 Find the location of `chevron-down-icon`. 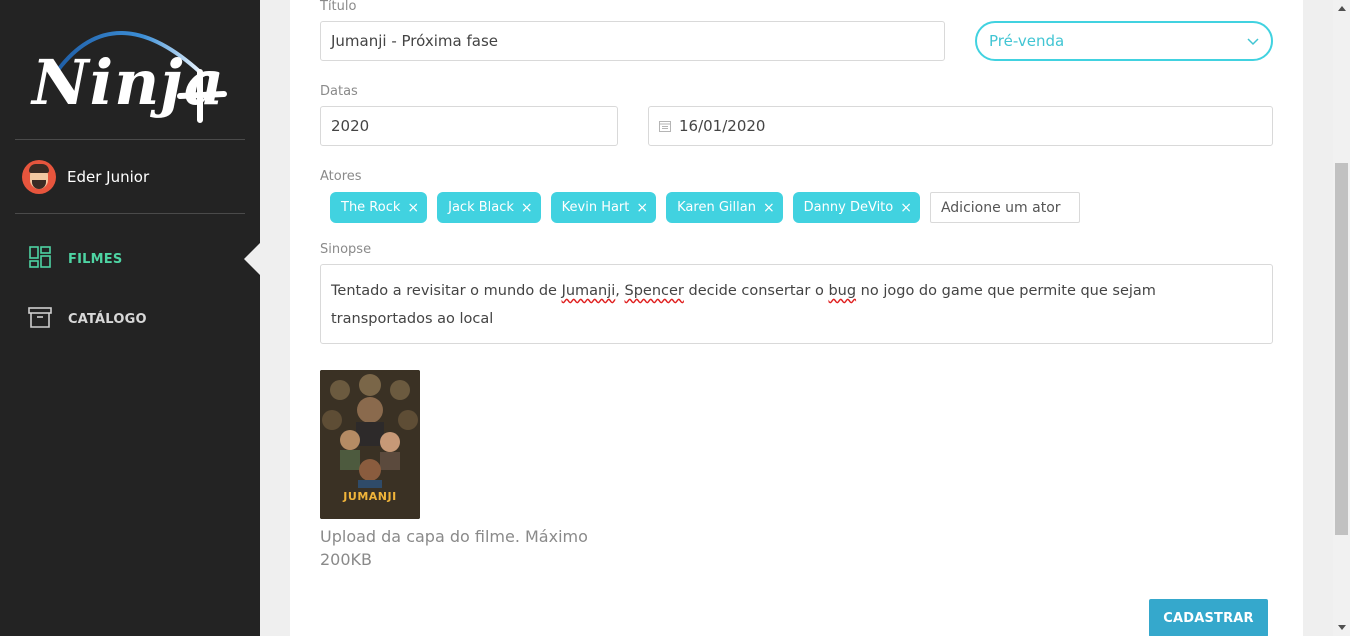

chevron-down-icon is located at coordinates (1253, 41).